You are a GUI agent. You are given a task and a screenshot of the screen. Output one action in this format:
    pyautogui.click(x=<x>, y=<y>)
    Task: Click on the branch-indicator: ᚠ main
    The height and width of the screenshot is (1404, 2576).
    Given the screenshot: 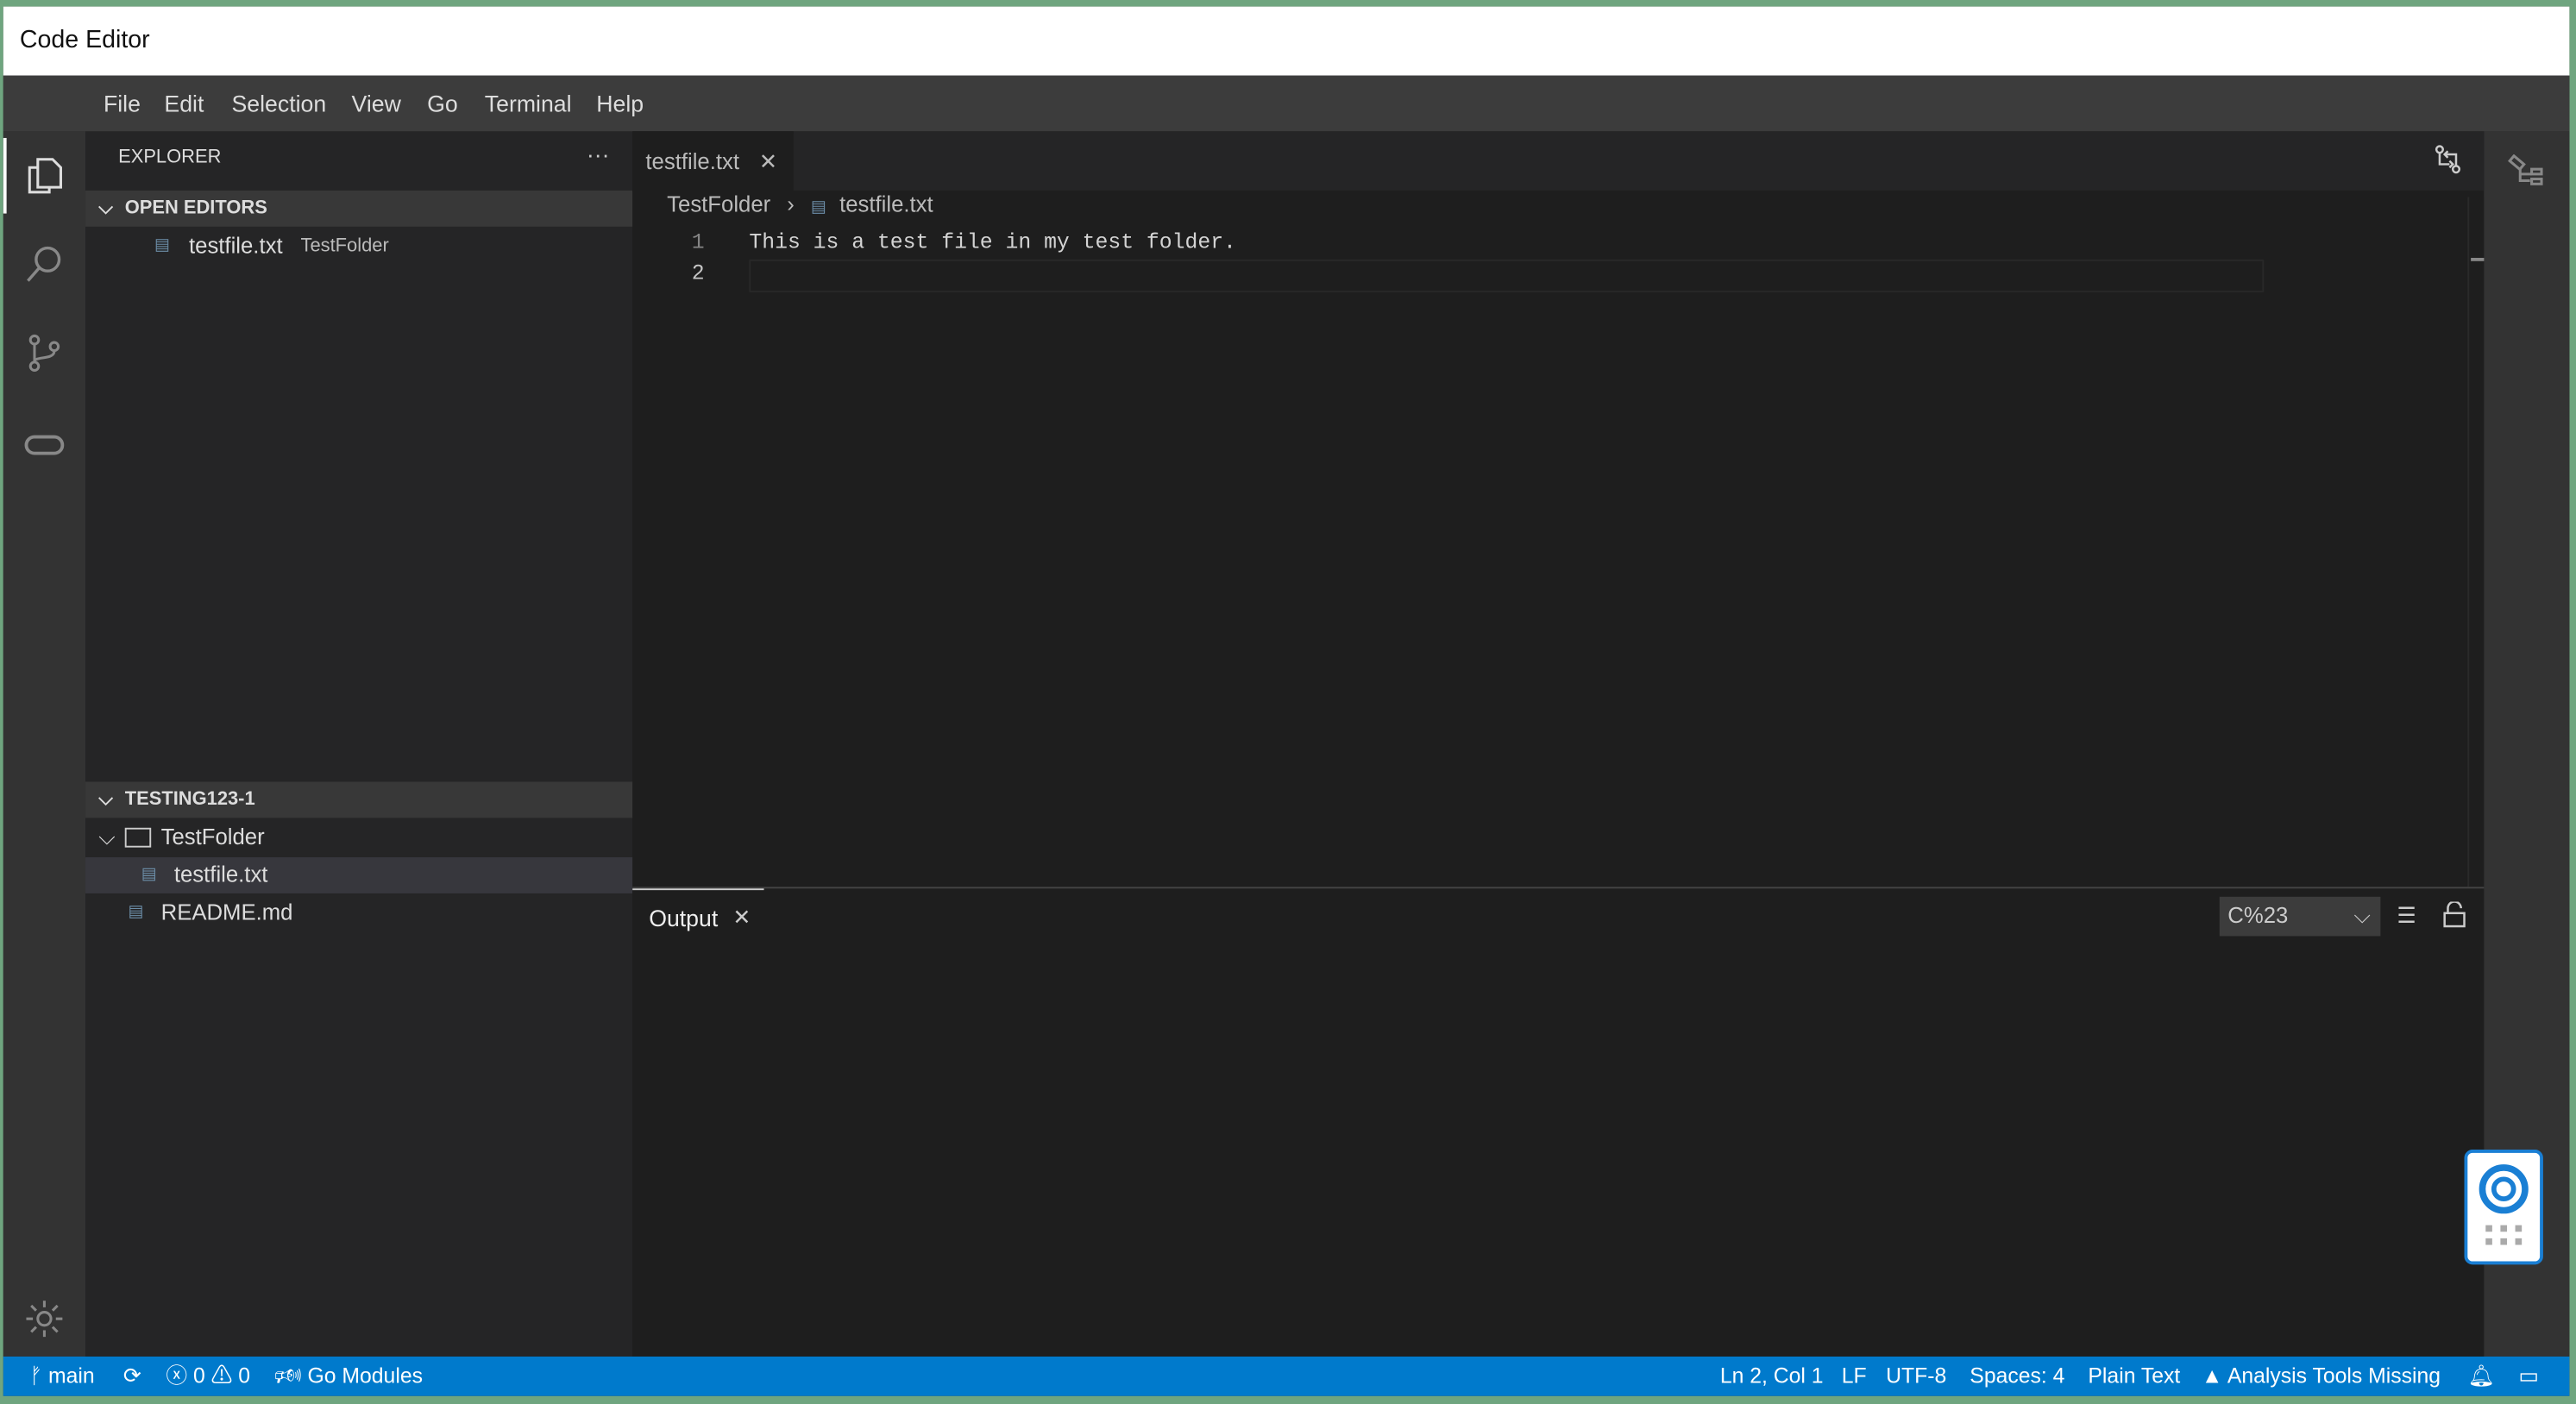 What is the action you would take?
    pyautogui.click(x=61, y=1376)
    